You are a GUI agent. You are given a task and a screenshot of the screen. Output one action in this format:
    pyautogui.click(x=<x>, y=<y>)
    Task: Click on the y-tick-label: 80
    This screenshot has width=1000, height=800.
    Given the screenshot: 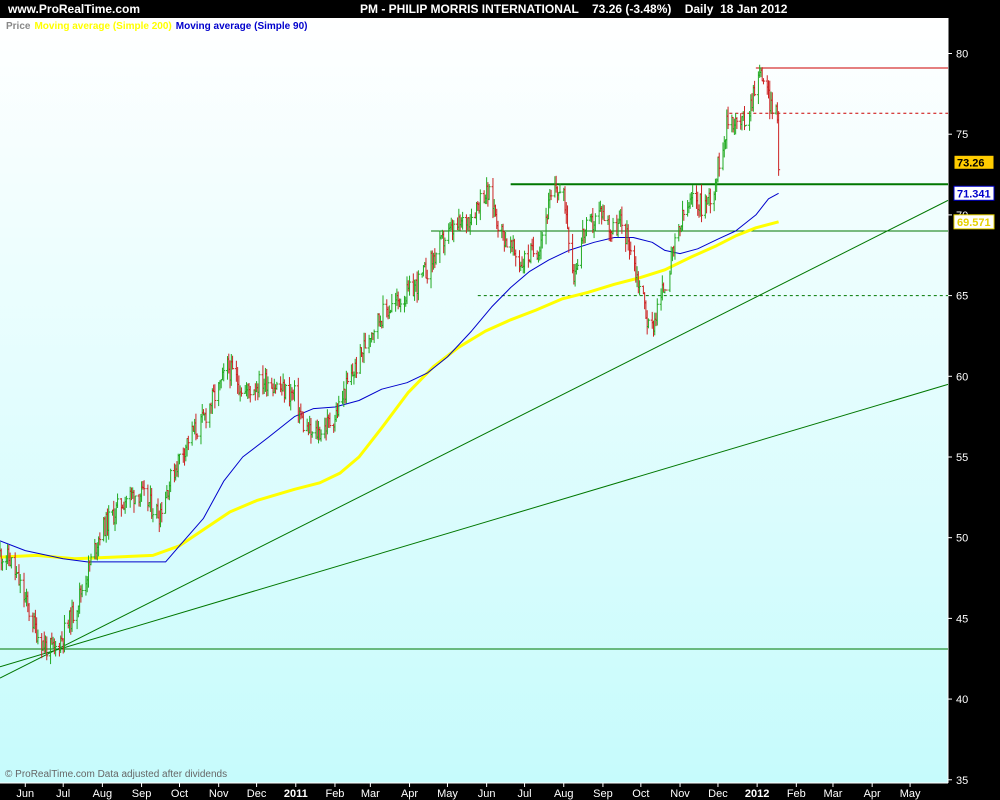 What is the action you would take?
    pyautogui.click(x=962, y=55)
    